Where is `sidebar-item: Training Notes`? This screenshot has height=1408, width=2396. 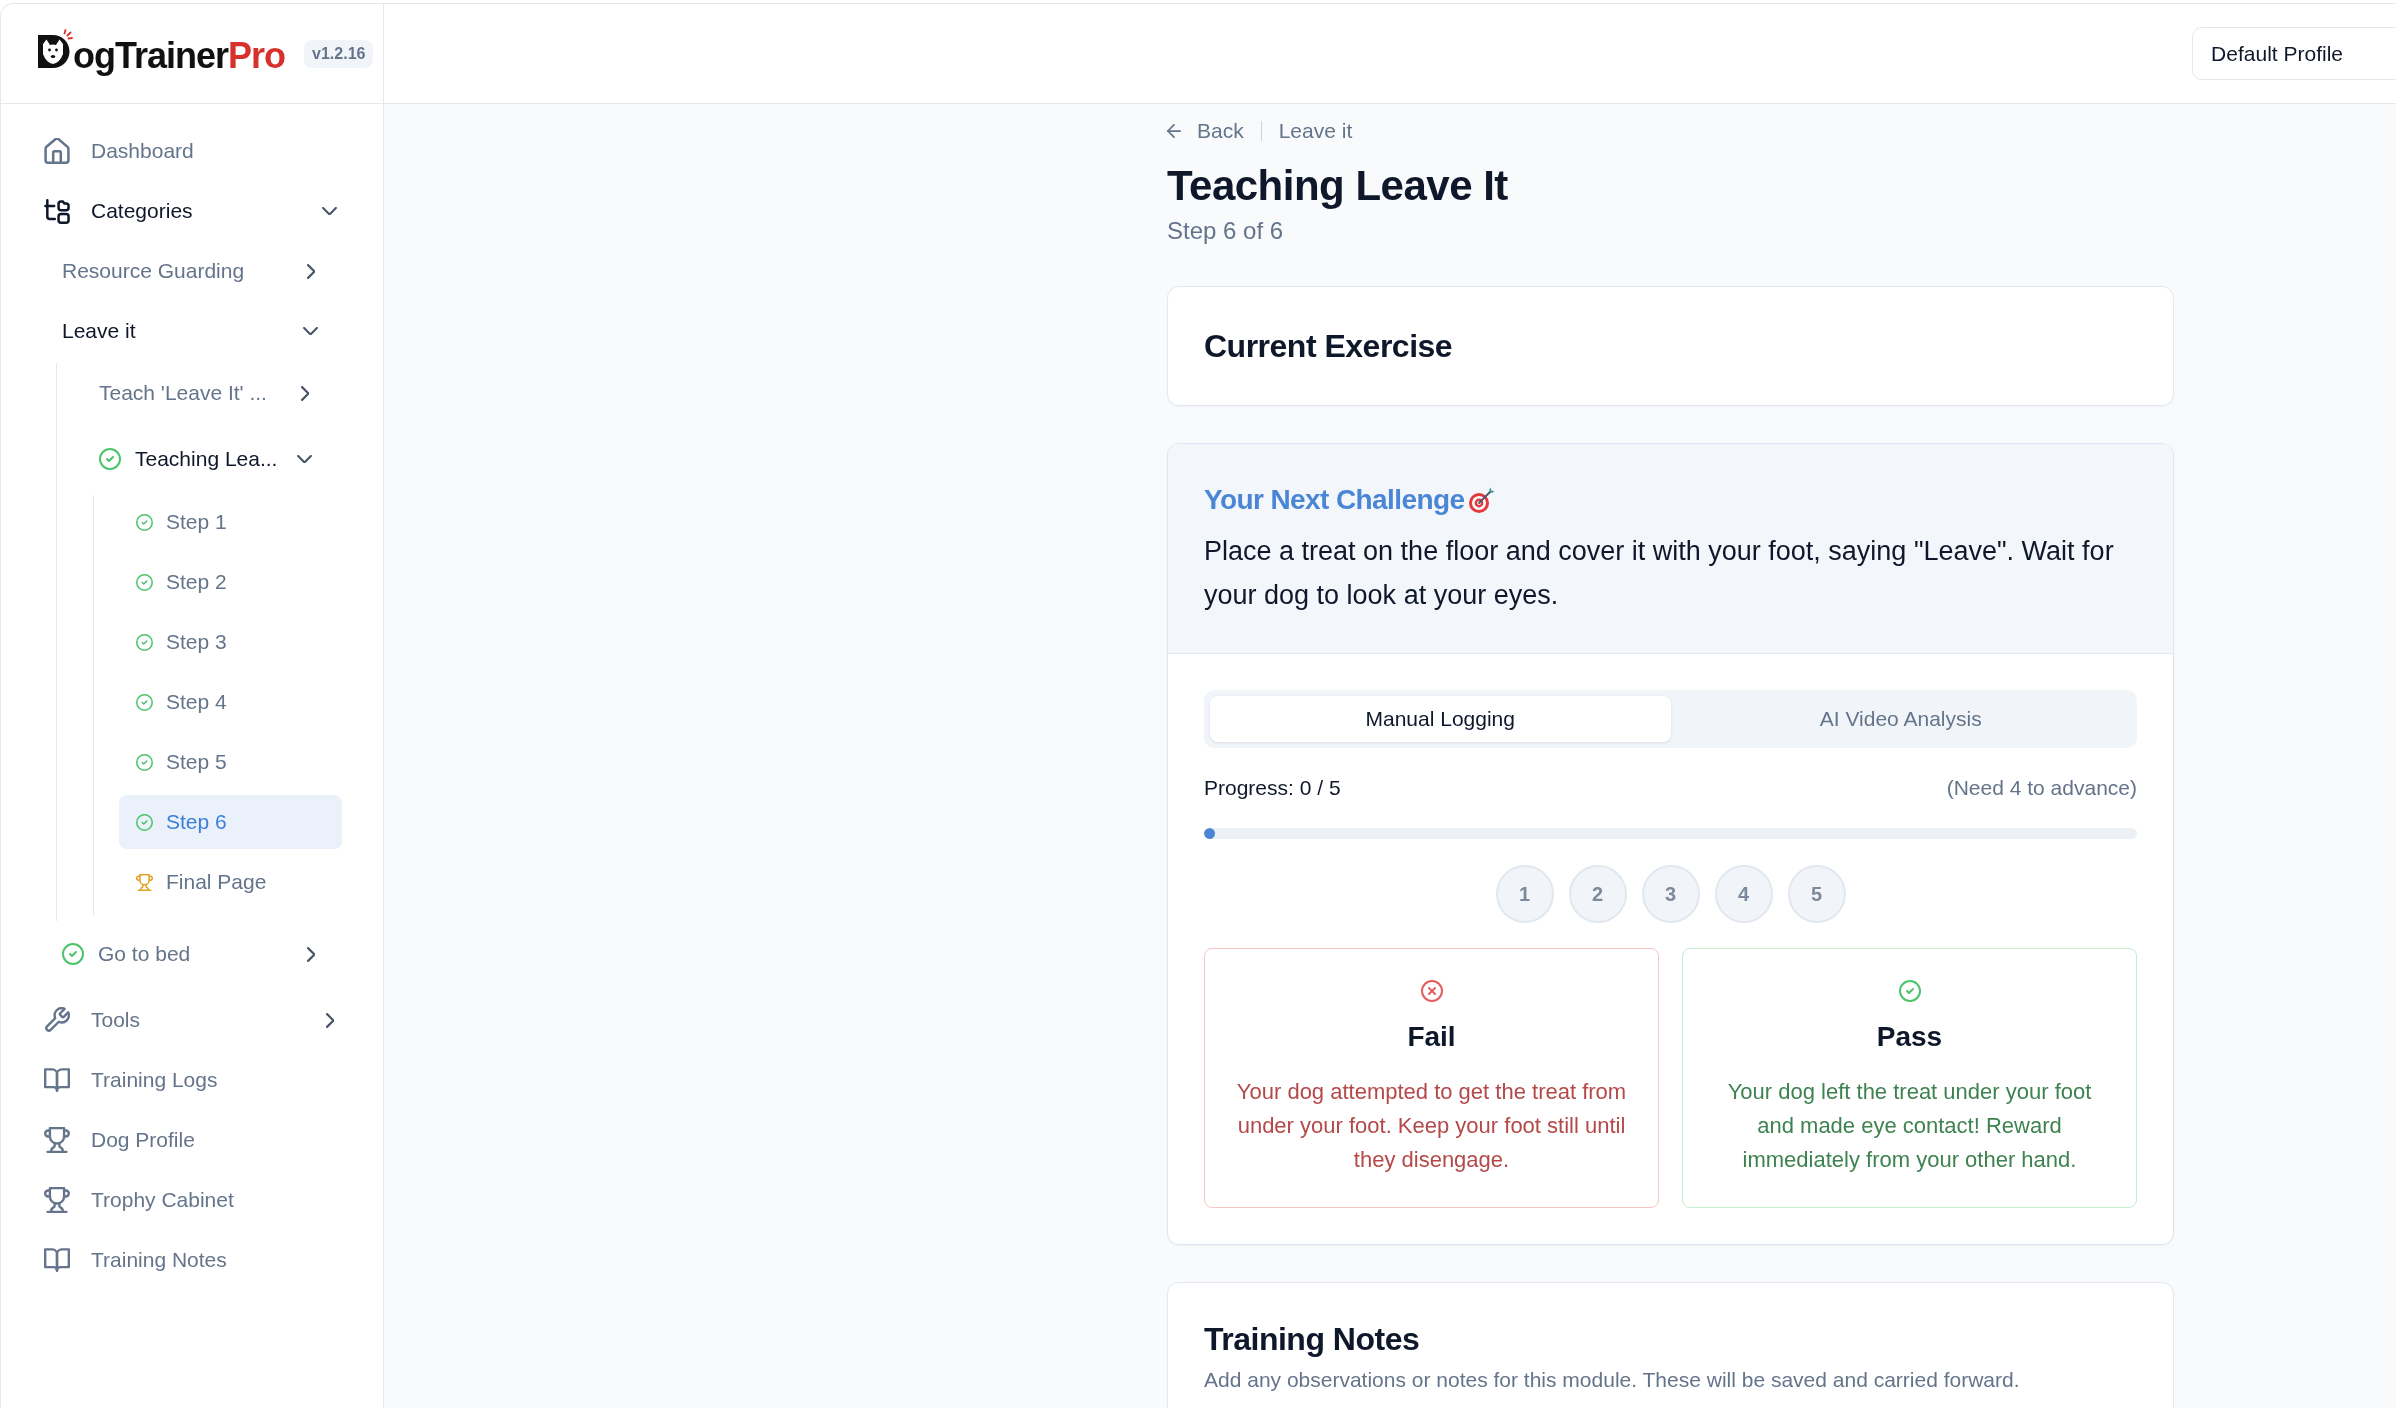 sidebar-item: Training Notes is located at coordinates (188, 1260).